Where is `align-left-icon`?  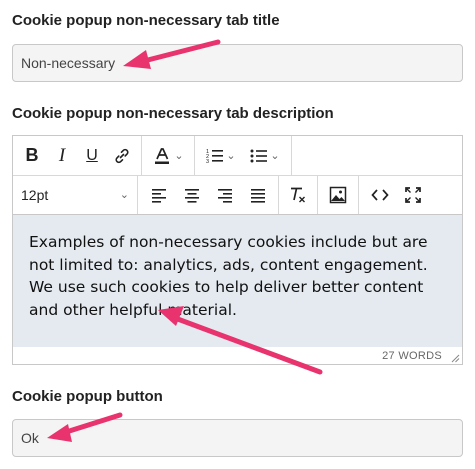
align-left-icon is located at coordinates (158, 195).